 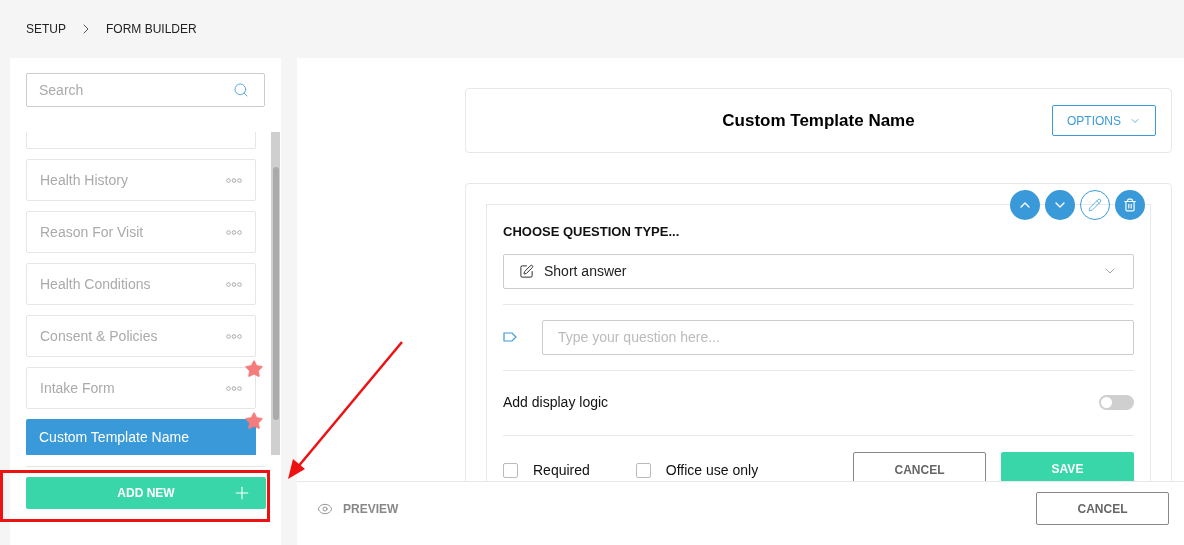 What do you see at coordinates (526, 271) in the screenshot?
I see `edit-icon` at bounding box center [526, 271].